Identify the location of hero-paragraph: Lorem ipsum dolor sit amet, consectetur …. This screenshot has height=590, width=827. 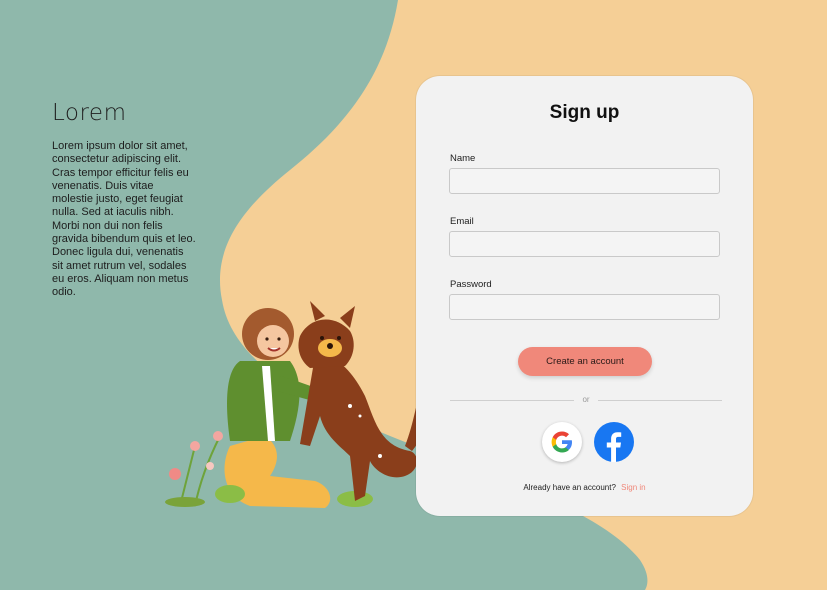
(124, 219).